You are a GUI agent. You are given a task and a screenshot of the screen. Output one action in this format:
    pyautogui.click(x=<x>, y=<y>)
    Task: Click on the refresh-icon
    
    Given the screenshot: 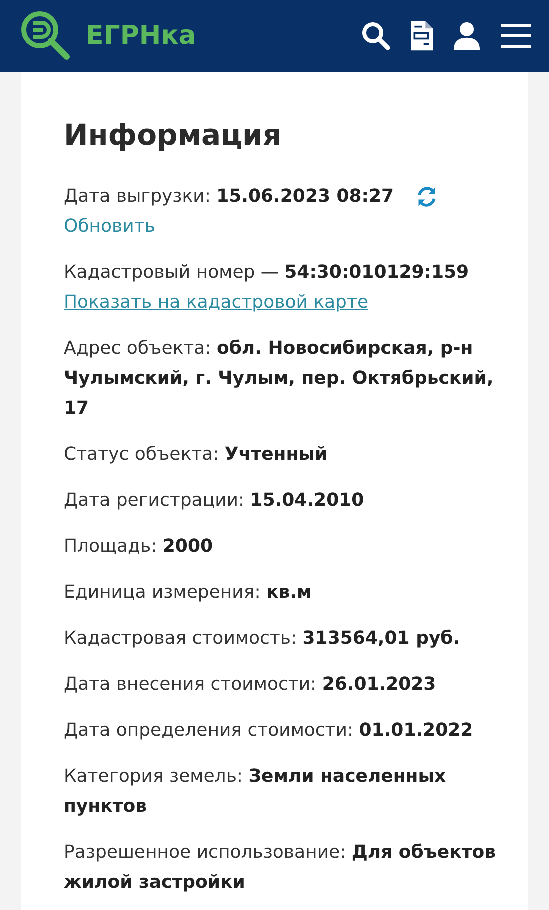 What is the action you would take?
    pyautogui.click(x=427, y=197)
    